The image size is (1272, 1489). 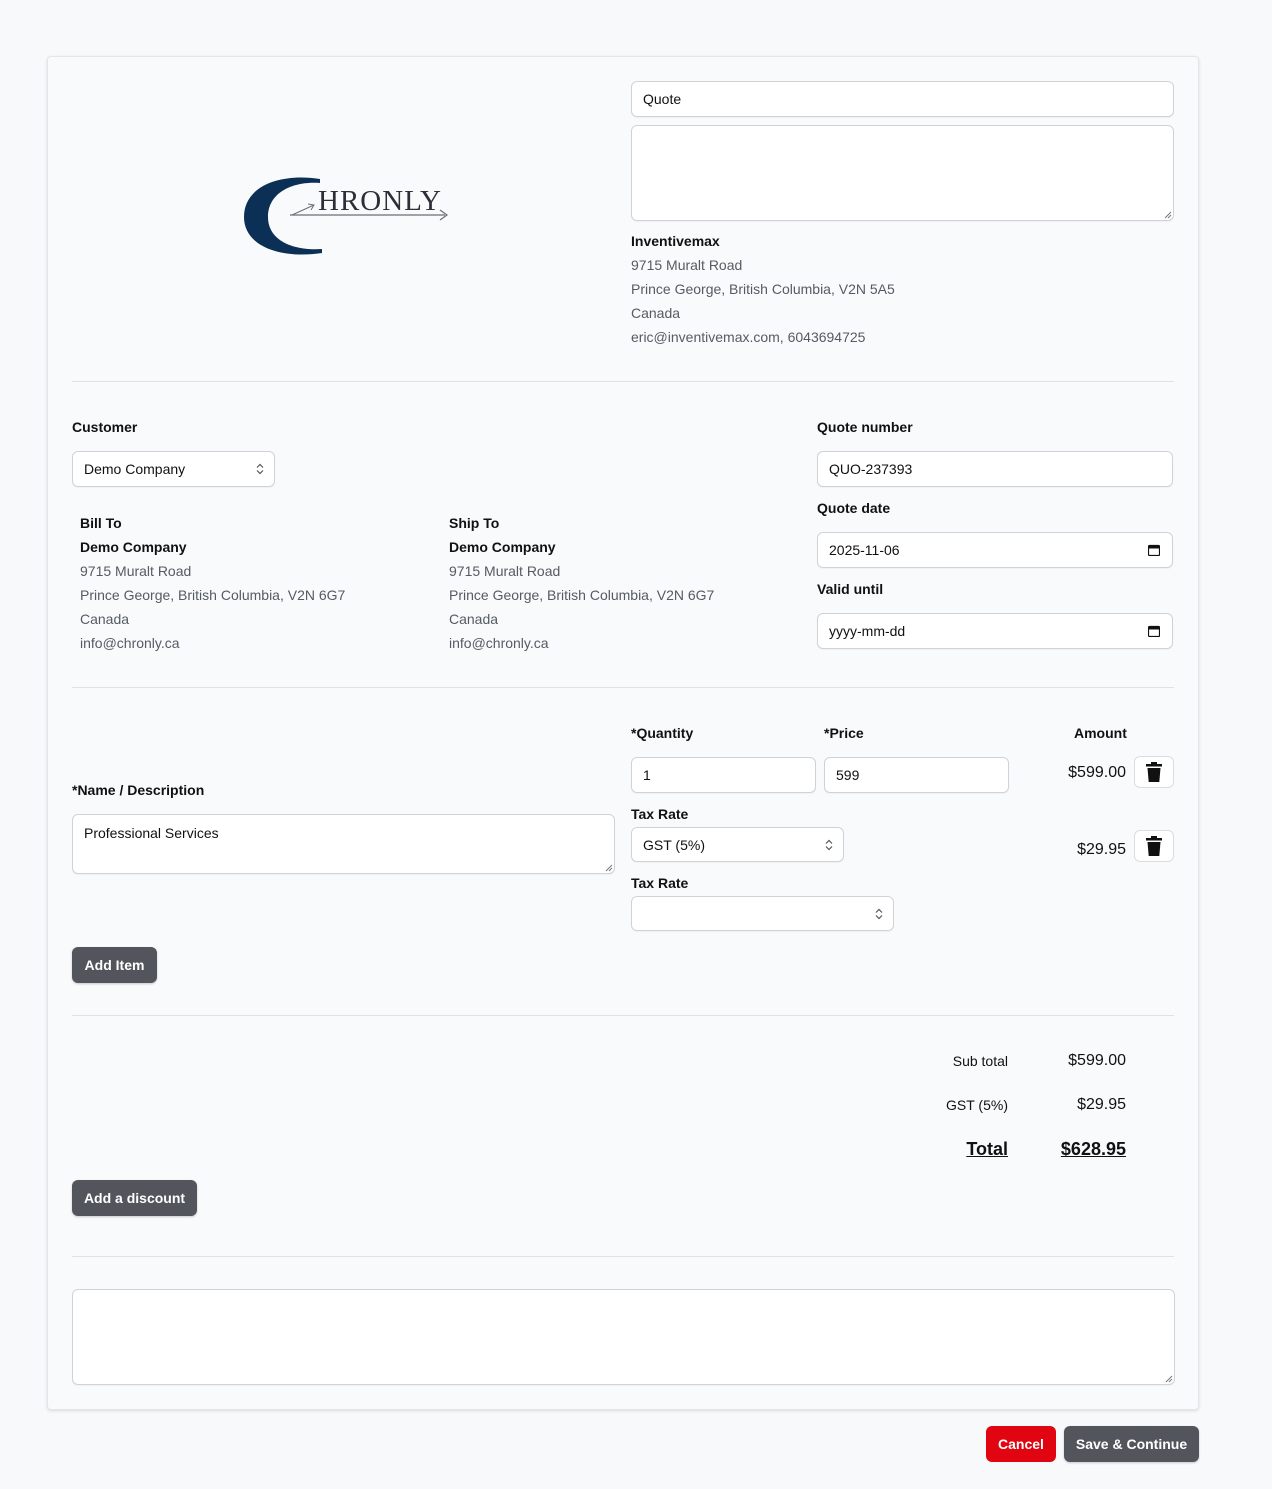 I want to click on tax-total-value: $29.95, so click(x=1101, y=1104).